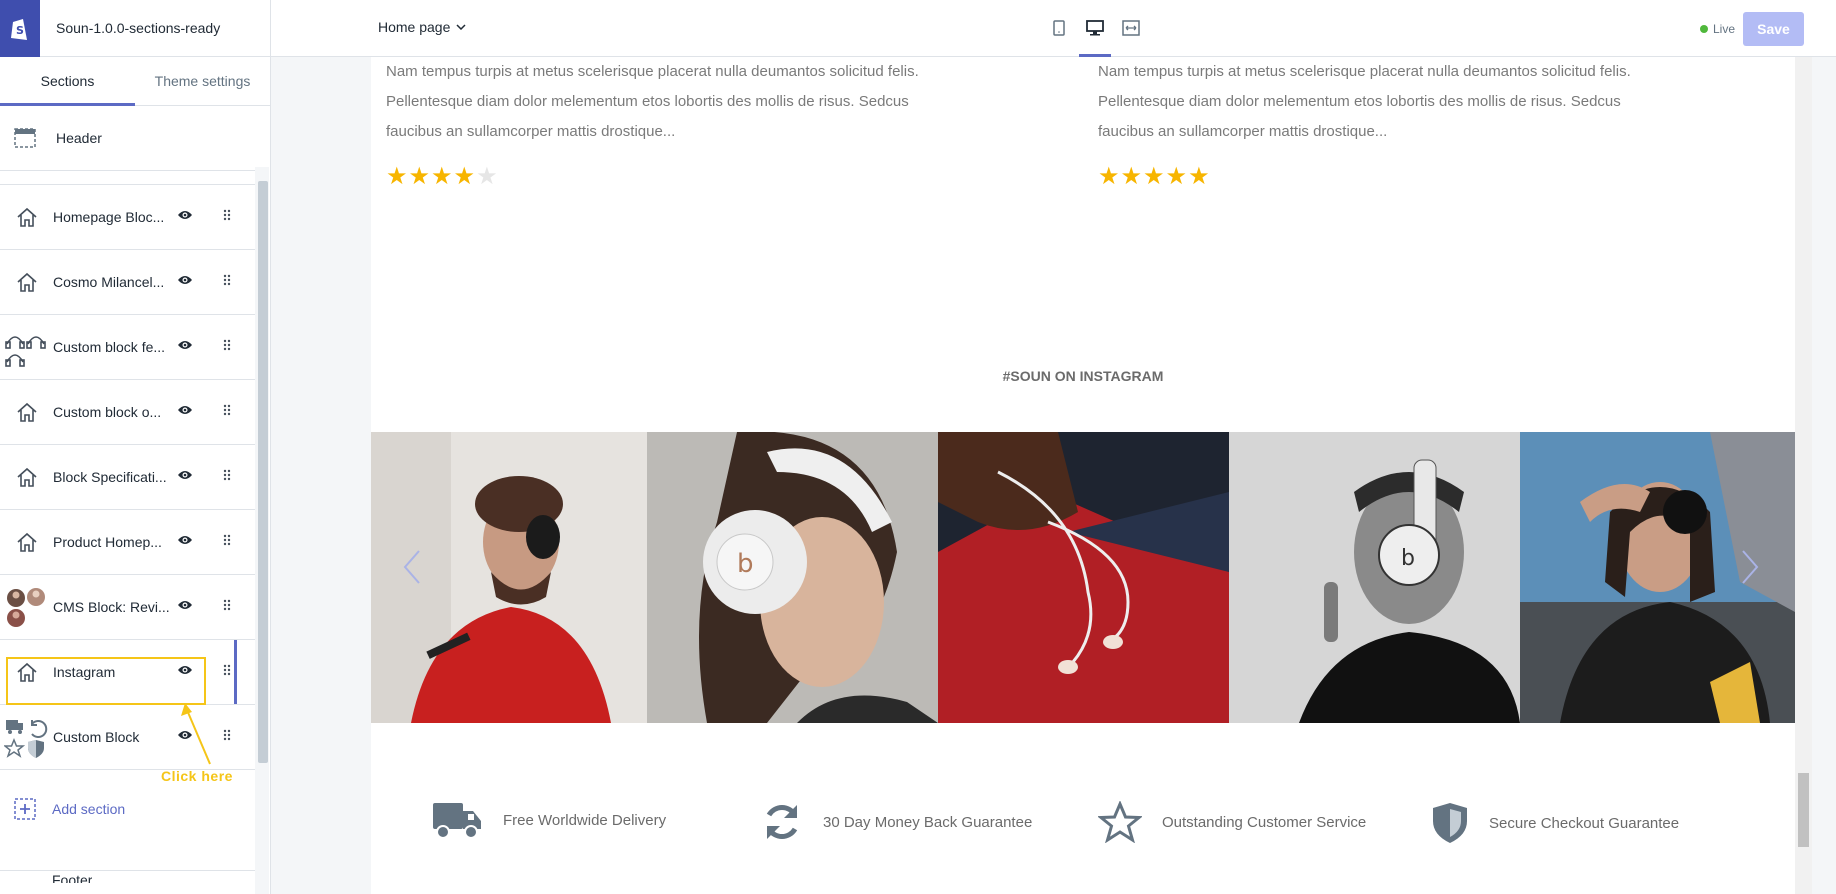 The height and width of the screenshot is (894, 1836). I want to click on tab-sections: Sections, so click(67, 81).